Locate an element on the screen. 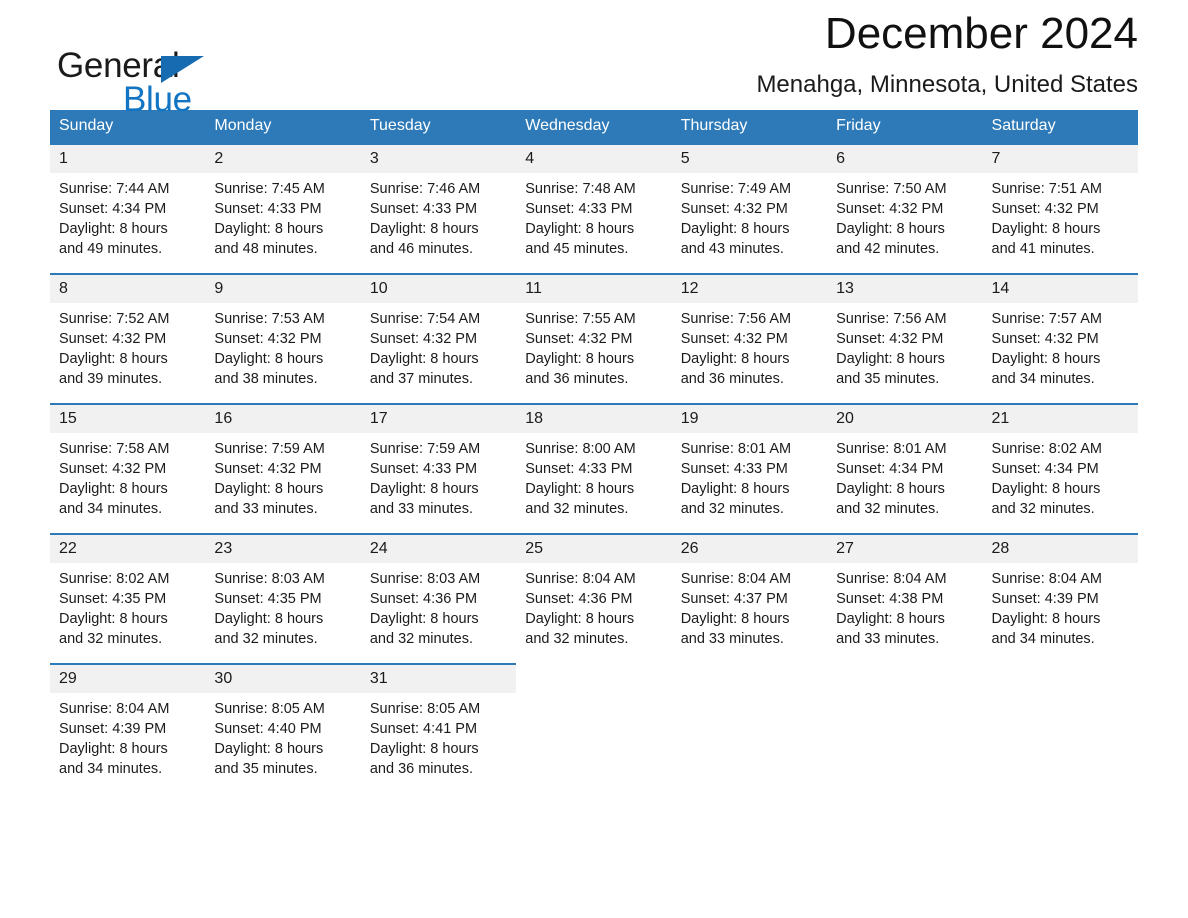 This screenshot has height=918, width=1188. day-number-row: 8 9 10 11 12 13 14 is located at coordinates (594, 288).